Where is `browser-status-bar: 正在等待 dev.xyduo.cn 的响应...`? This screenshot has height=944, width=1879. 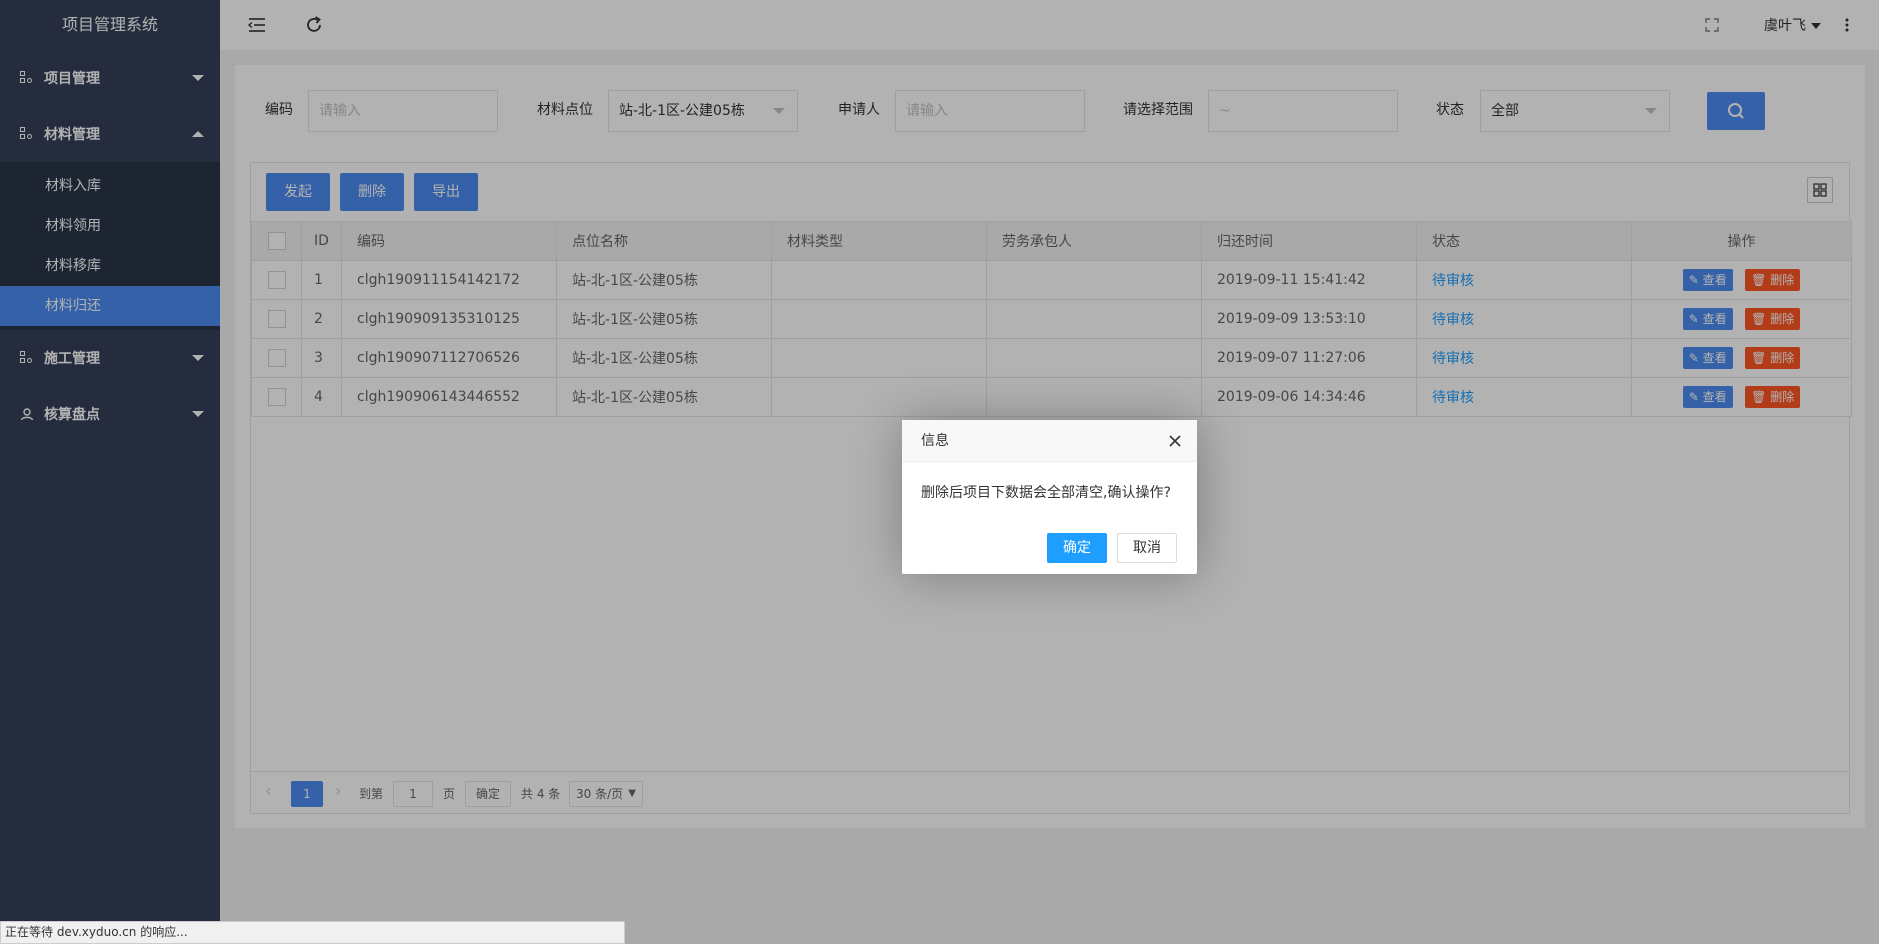
browser-status-bar: 正在等待 dev.xyduo.cn 的响应... is located at coordinates (312, 932).